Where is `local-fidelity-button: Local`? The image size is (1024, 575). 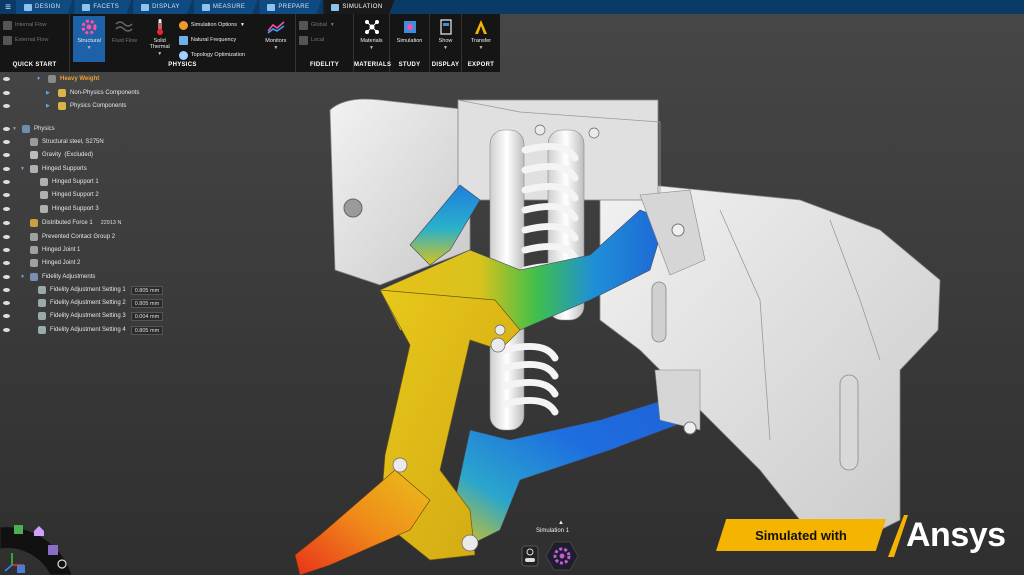
local-fidelity-button: Local is located at coordinates (317, 40).